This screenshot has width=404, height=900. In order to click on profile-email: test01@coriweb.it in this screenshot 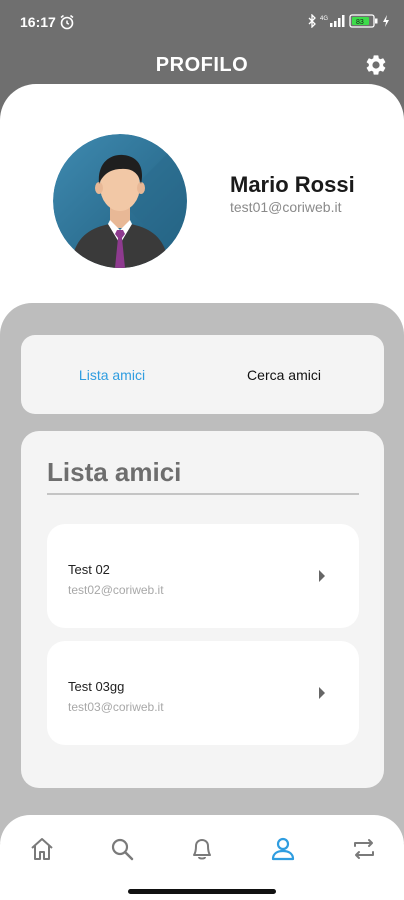, I will do `click(286, 207)`.